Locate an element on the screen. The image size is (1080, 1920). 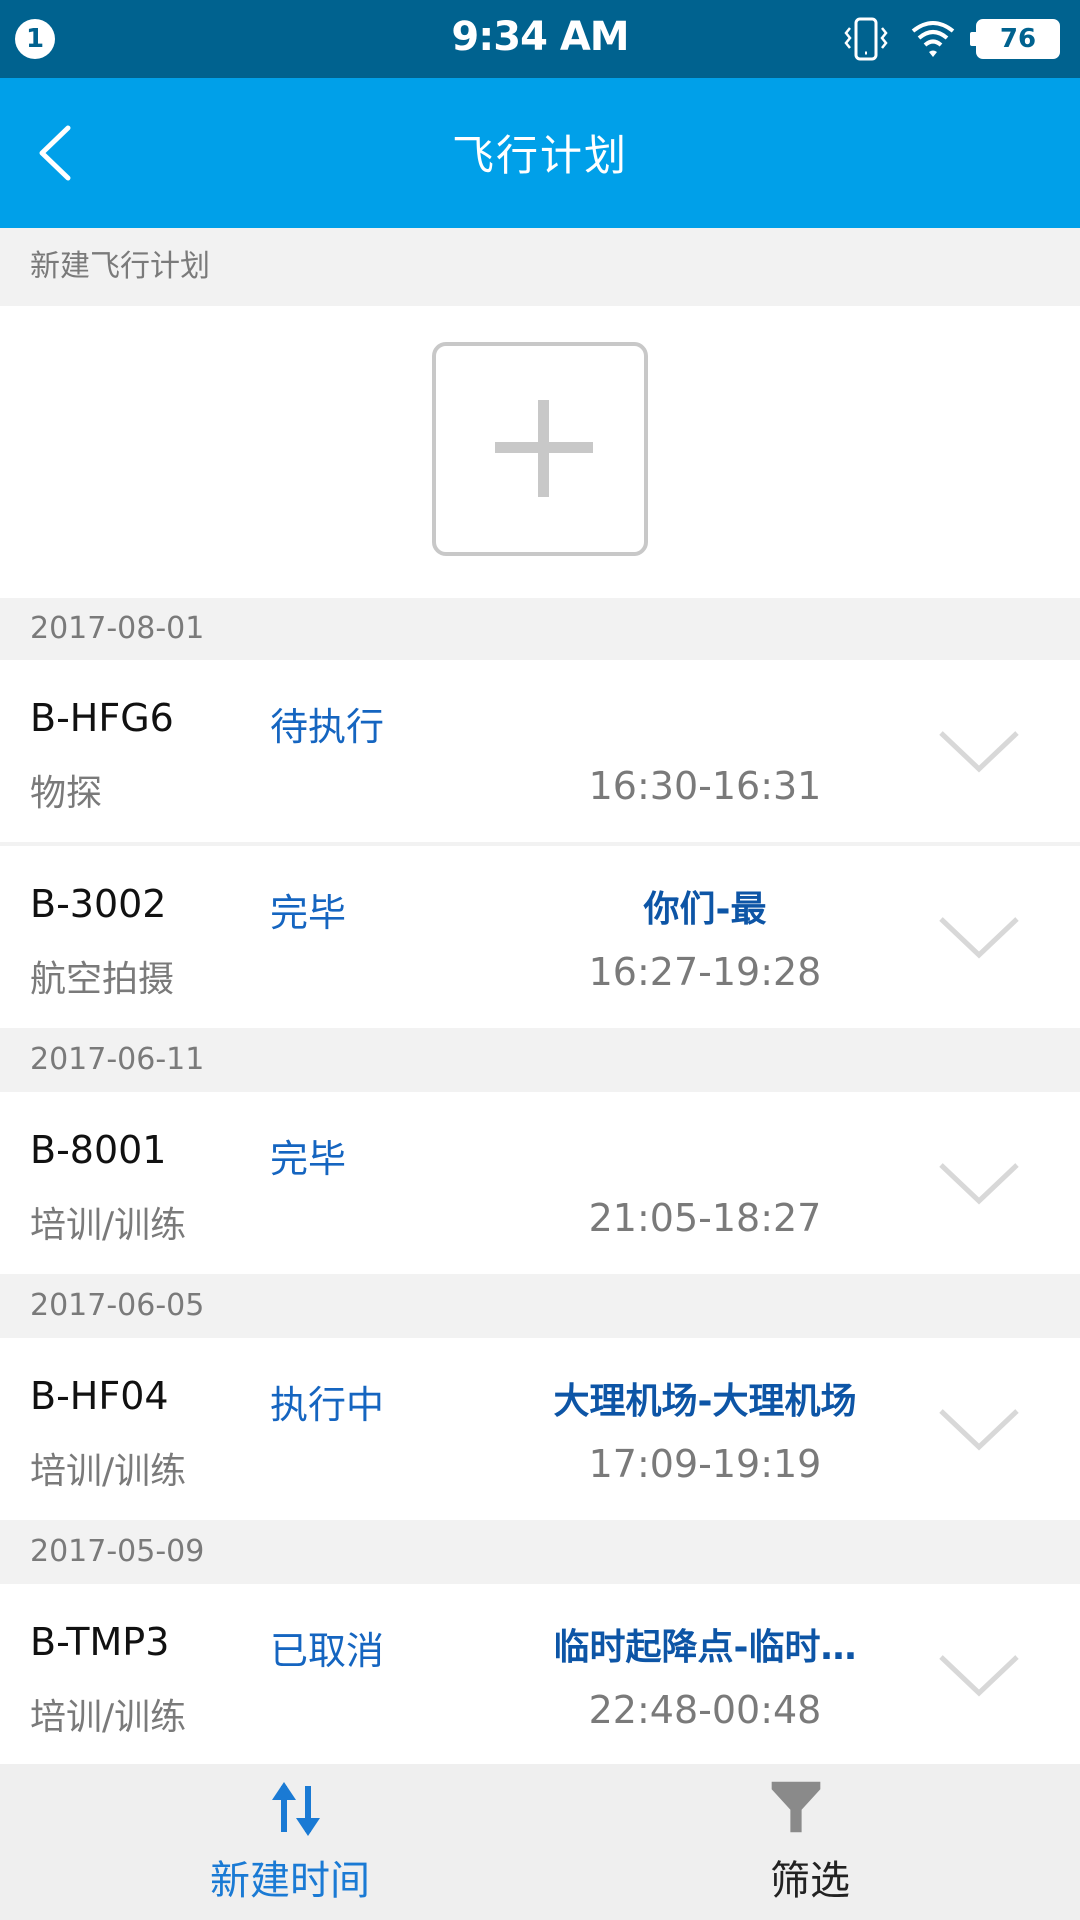
time-range: 16:27-19:28 is located at coordinates (705, 972).